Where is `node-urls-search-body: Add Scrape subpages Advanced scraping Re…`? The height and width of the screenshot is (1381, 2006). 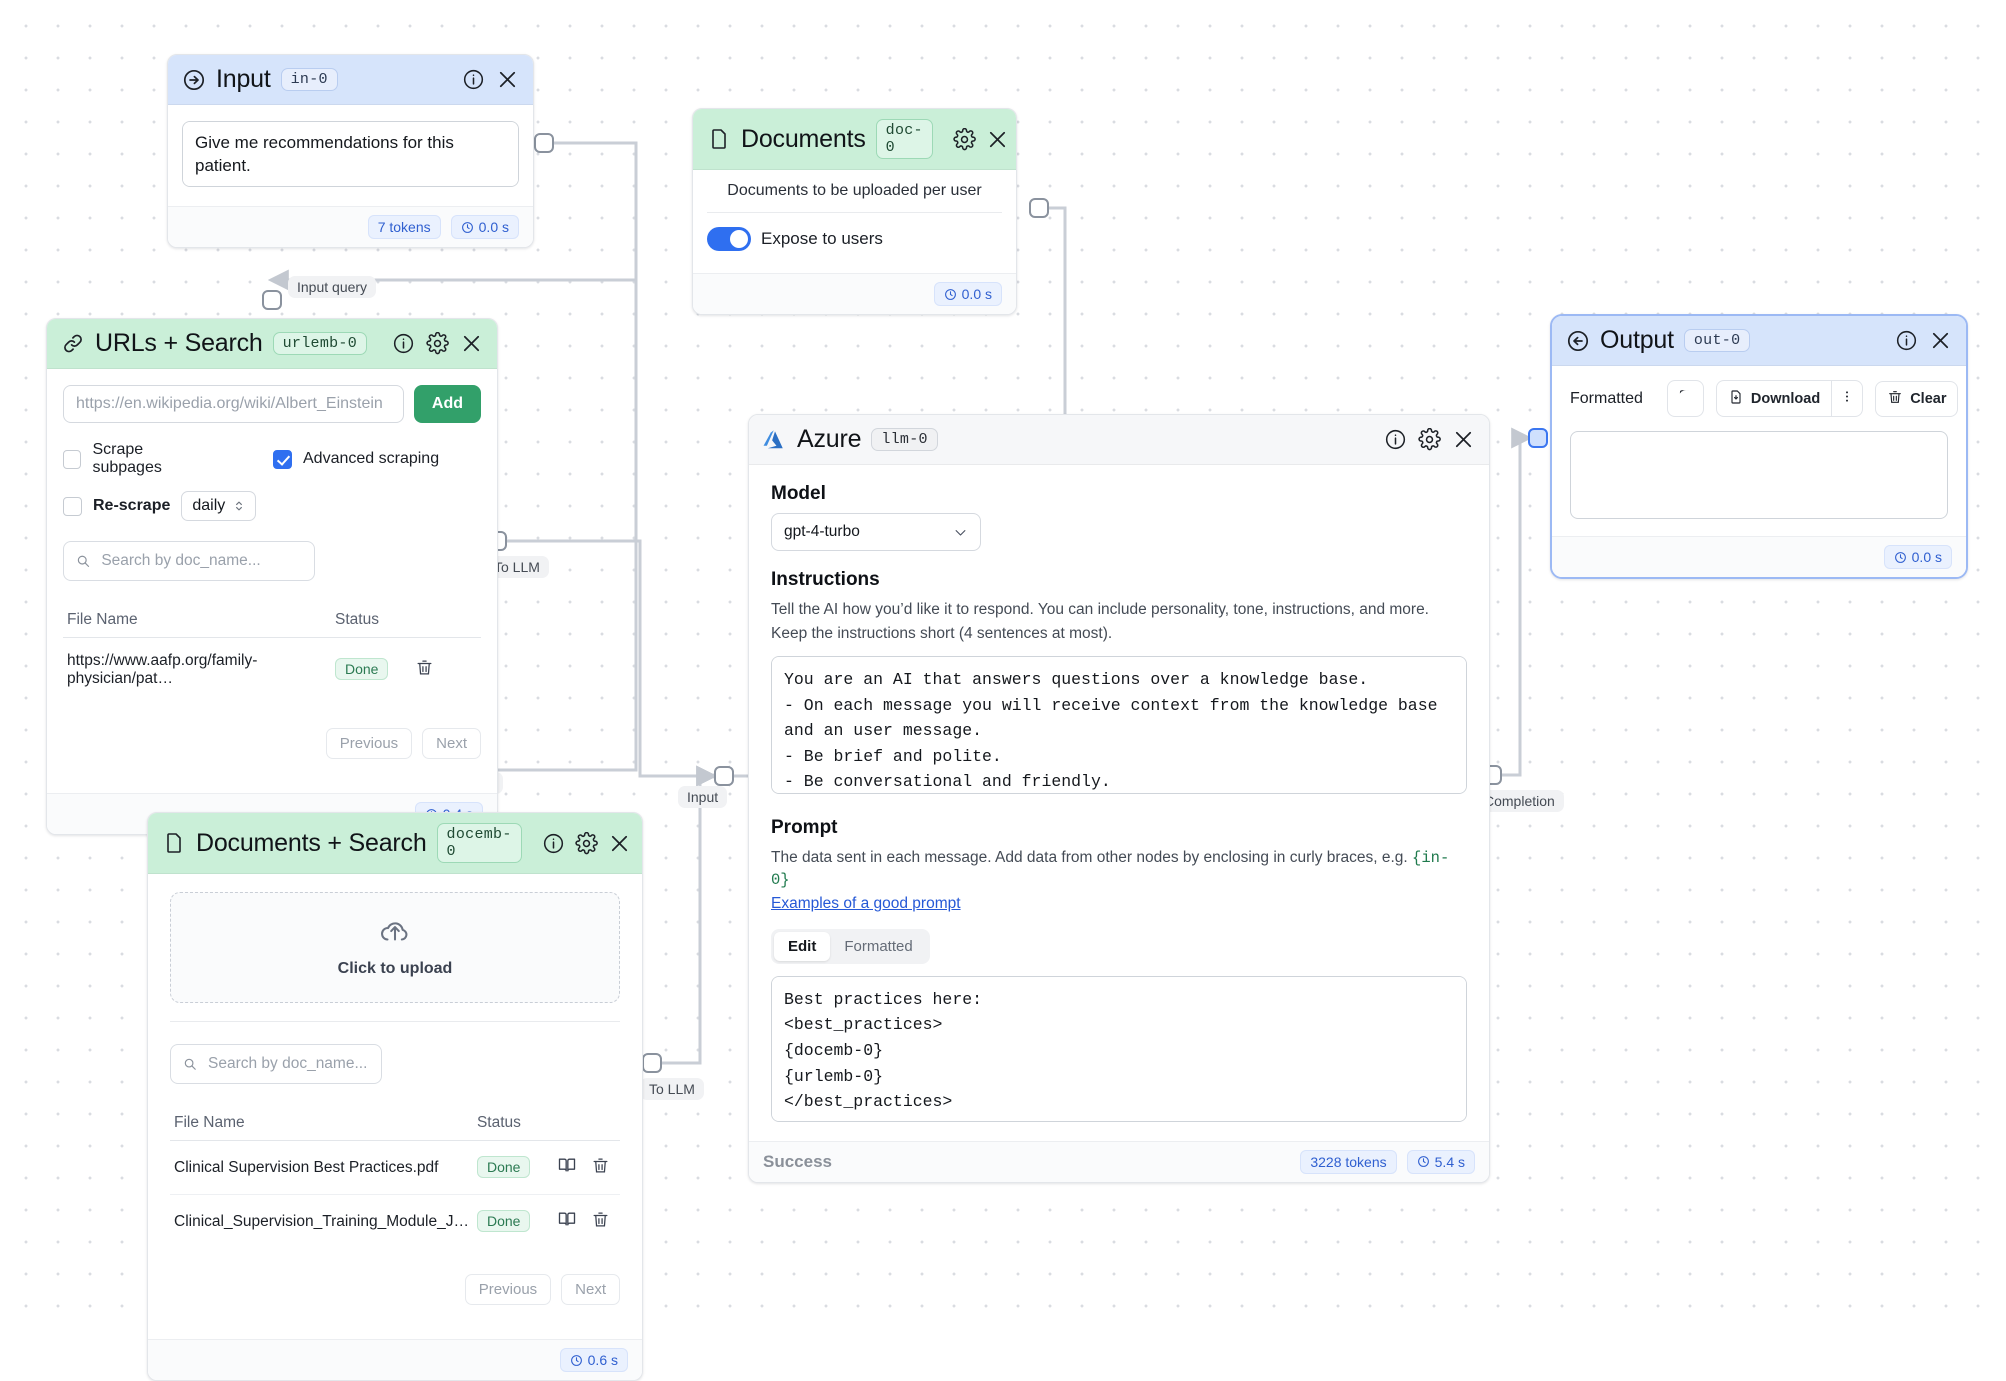 node-urls-search-body: Add Scrape subpages Advanced scraping Re… is located at coordinates (272, 581).